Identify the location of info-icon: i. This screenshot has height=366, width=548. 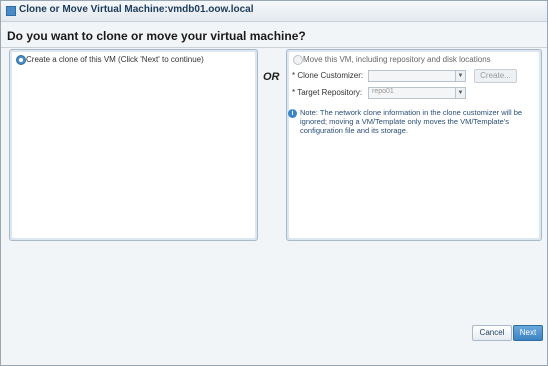
(292, 113).